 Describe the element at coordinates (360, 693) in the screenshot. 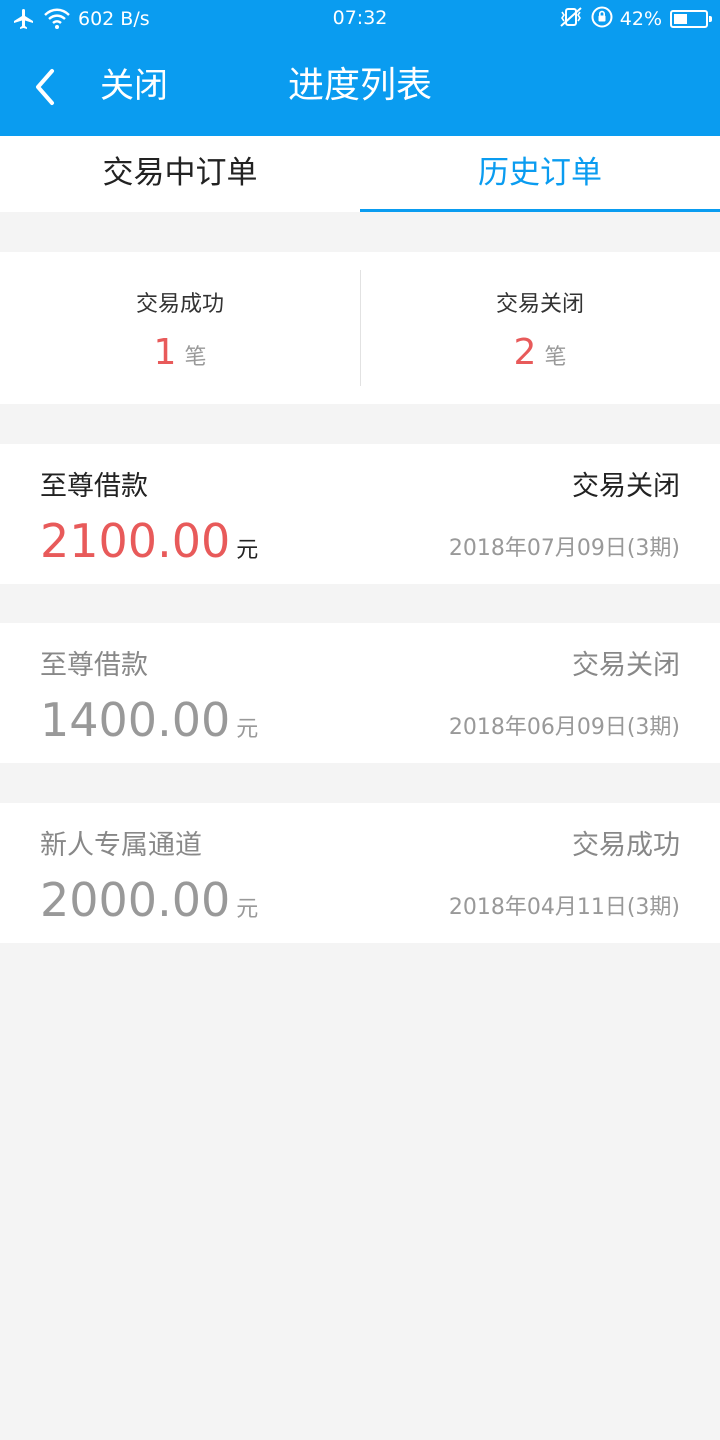

I see `order-card: 至尊借款 交易关闭 1400.00 元 2018年06月09日(3期)` at that location.